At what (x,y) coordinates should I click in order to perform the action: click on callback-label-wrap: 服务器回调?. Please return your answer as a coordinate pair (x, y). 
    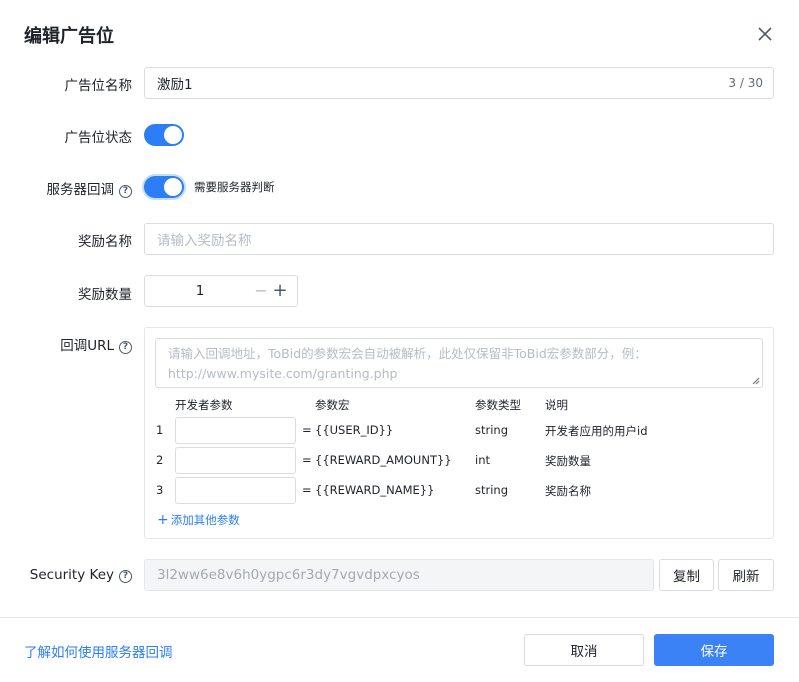
    Looking at the image, I should click on (72, 188).